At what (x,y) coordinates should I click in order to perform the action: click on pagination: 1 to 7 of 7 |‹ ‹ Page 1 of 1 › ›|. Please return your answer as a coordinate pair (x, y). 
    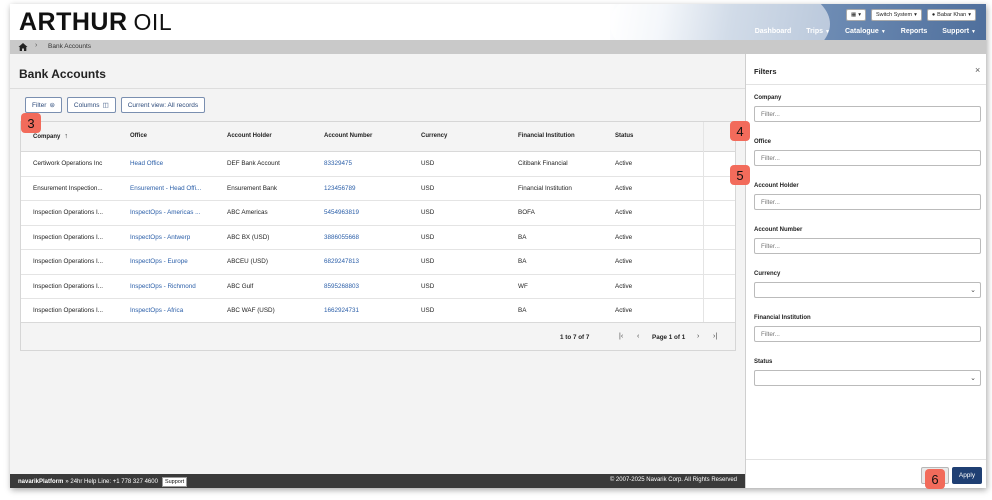
    Looking at the image, I should click on (378, 336).